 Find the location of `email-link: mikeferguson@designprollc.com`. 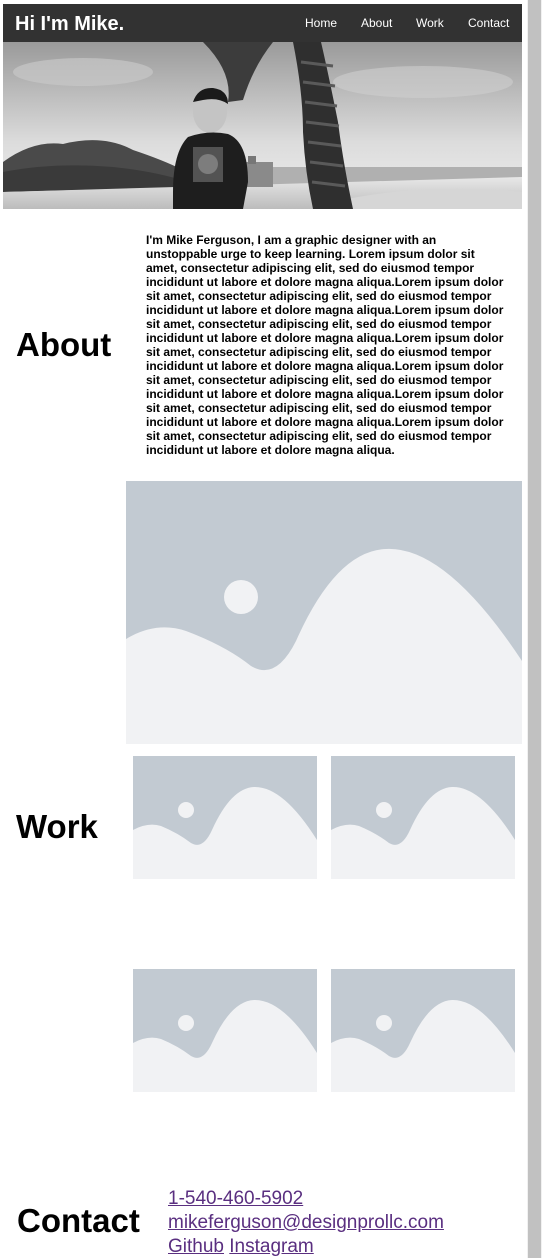

email-link: mikeferguson@designprollc.com is located at coordinates (306, 1222).